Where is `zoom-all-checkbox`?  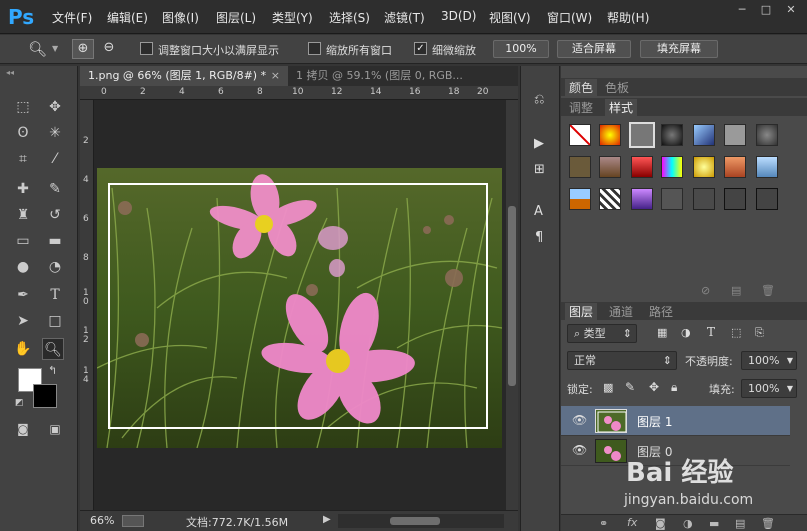 zoom-all-checkbox is located at coordinates (314, 48).